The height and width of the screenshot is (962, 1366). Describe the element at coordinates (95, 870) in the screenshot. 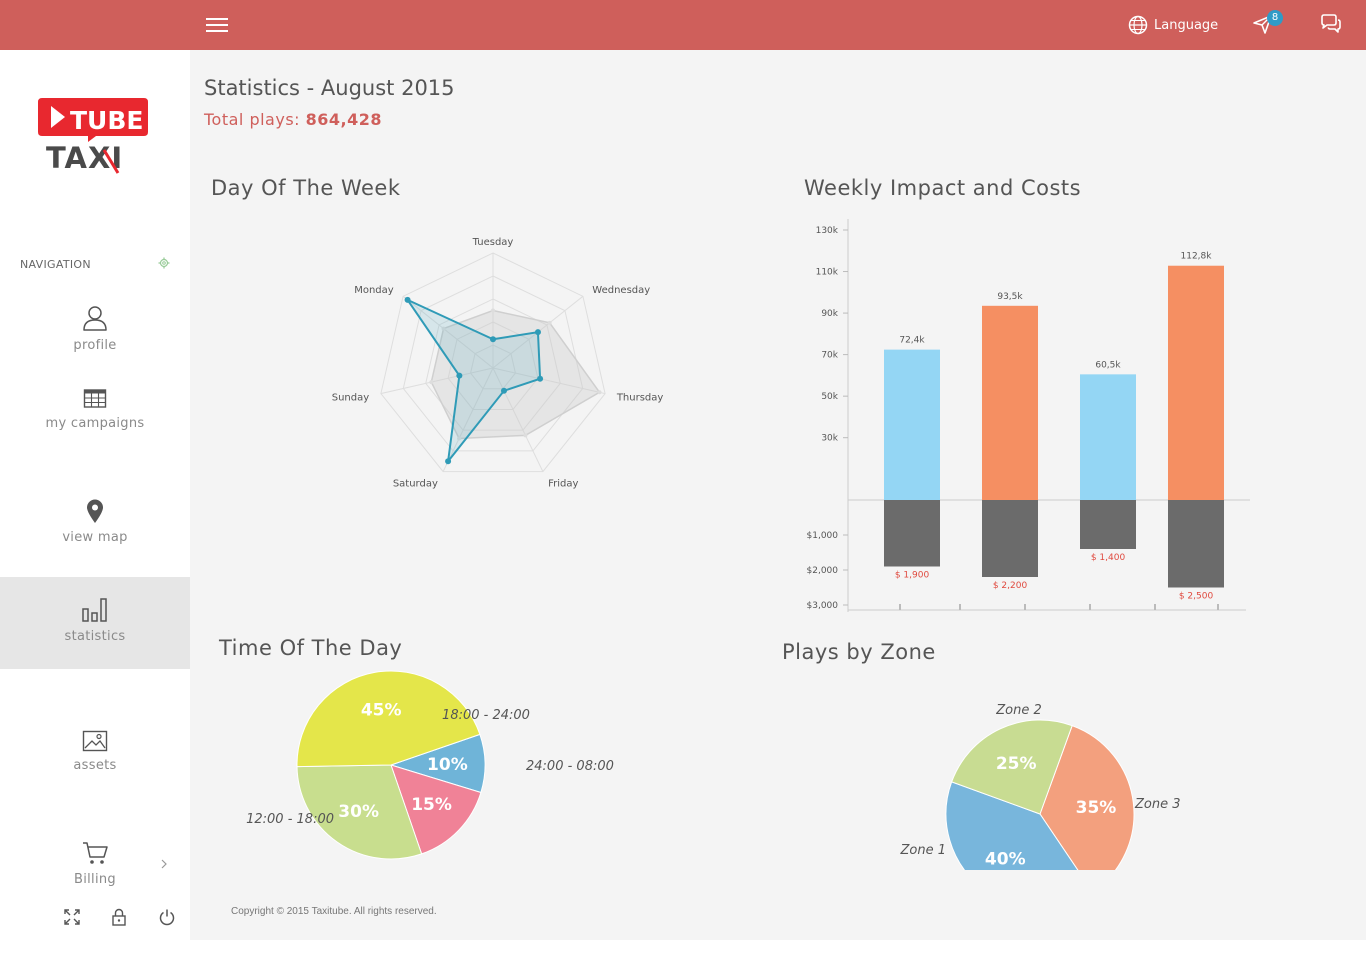

I see `sidebar-item-billing: Billing` at that location.